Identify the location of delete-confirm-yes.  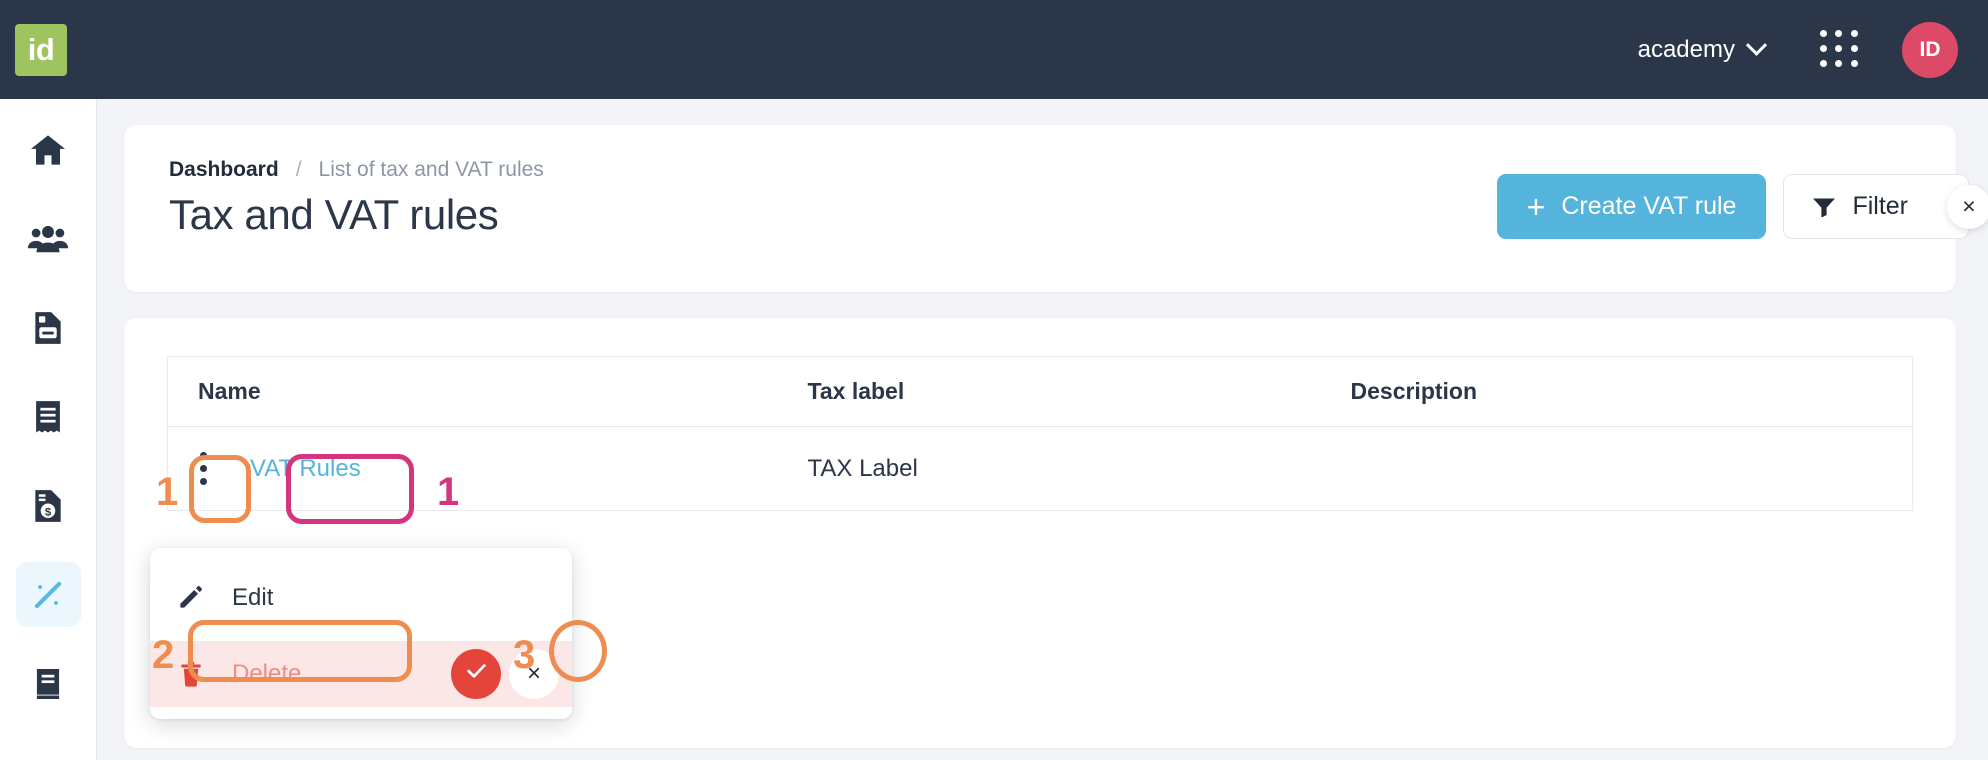
(476, 674).